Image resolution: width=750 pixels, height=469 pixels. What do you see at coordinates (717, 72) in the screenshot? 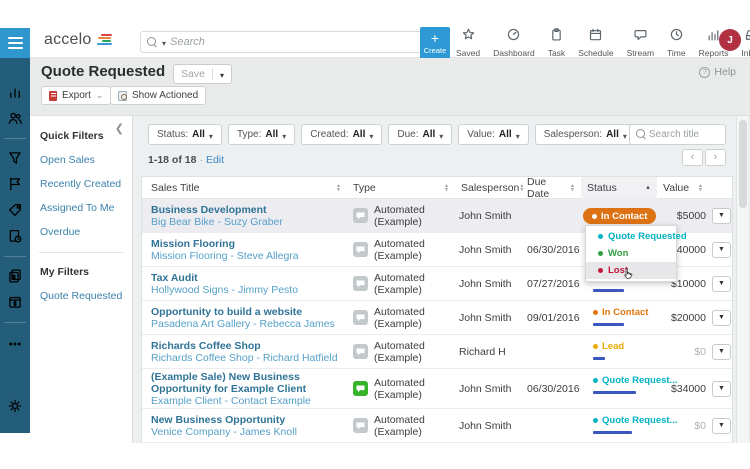
I see `help-link: ? Help` at bounding box center [717, 72].